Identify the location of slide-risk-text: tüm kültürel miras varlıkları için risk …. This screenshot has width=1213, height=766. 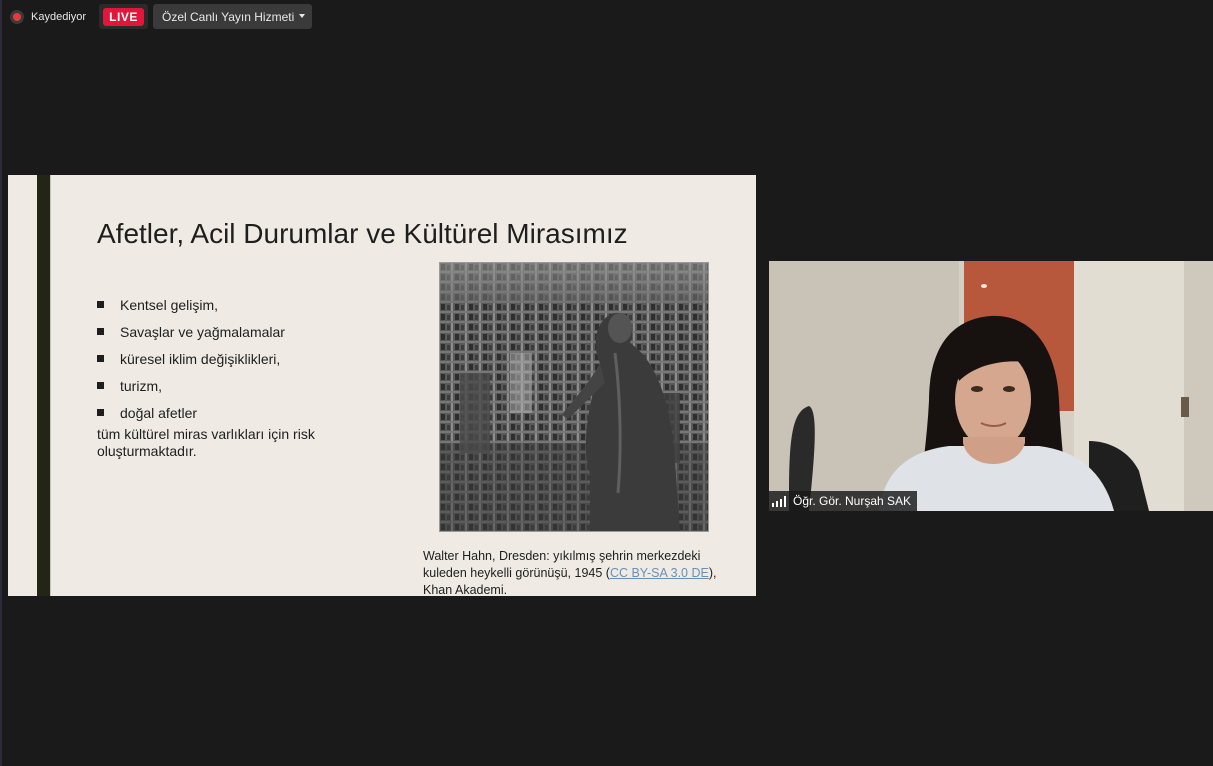
(206, 442).